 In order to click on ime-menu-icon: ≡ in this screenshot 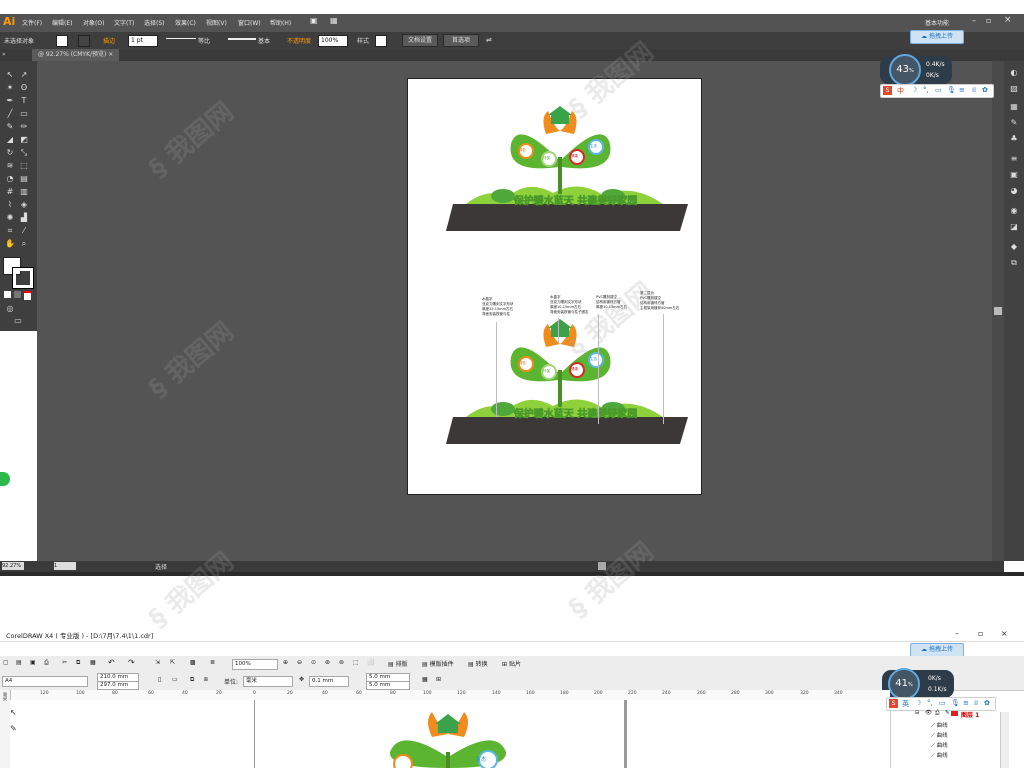, I will do `click(962, 90)`.